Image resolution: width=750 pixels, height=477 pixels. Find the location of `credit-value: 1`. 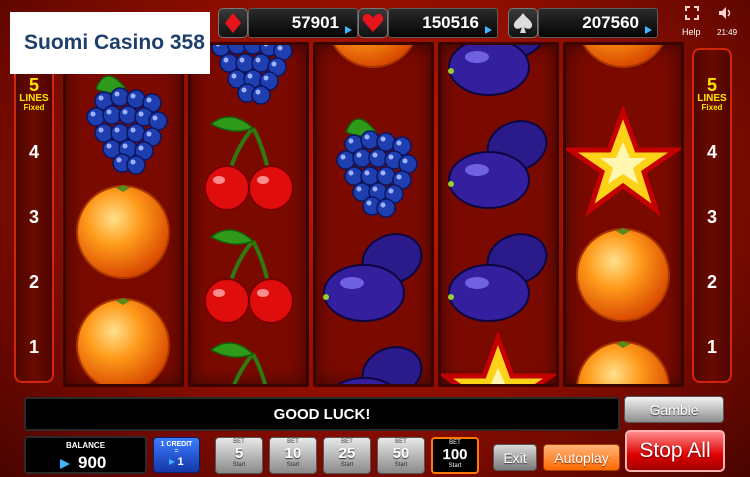

credit-value: 1 is located at coordinates (176, 462).